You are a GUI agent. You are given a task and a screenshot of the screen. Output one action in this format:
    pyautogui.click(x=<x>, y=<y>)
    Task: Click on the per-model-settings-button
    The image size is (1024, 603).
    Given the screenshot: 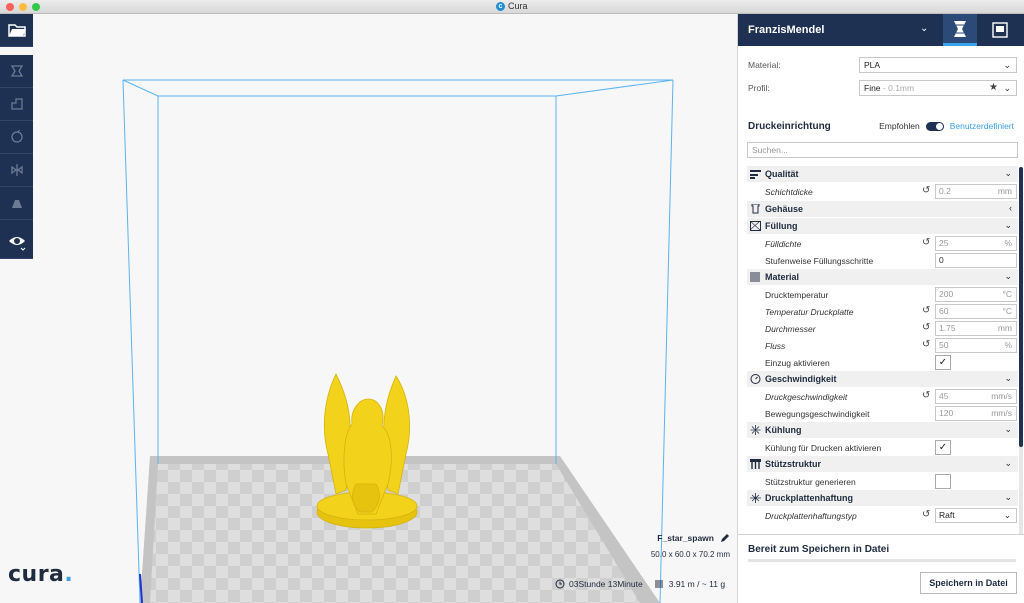 What is the action you would take?
    pyautogui.click(x=16, y=203)
    